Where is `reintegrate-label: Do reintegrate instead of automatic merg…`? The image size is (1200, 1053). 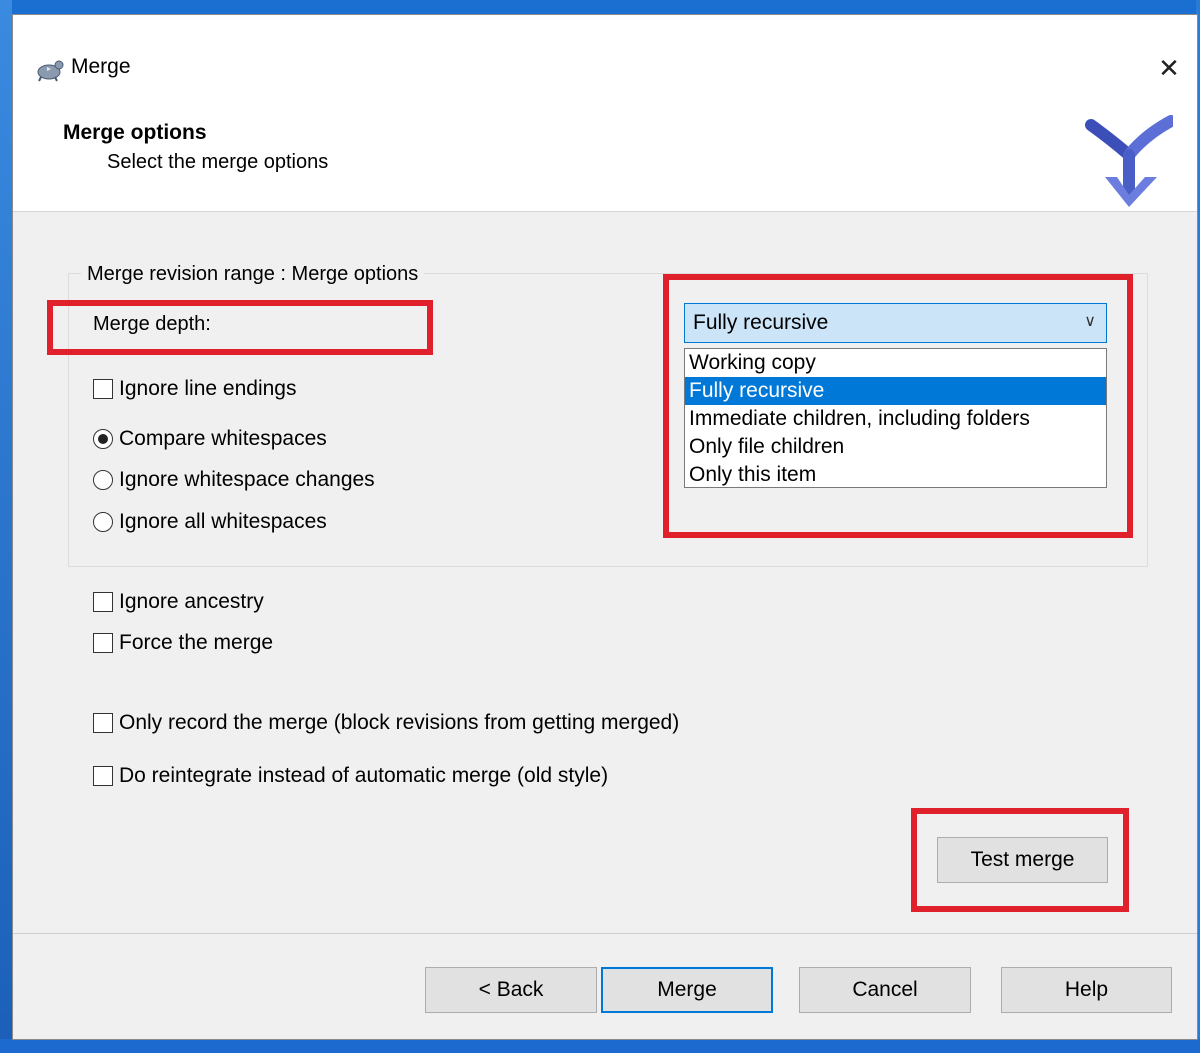
reintegrate-label: Do reintegrate instead of automatic merg… is located at coordinates (364, 775).